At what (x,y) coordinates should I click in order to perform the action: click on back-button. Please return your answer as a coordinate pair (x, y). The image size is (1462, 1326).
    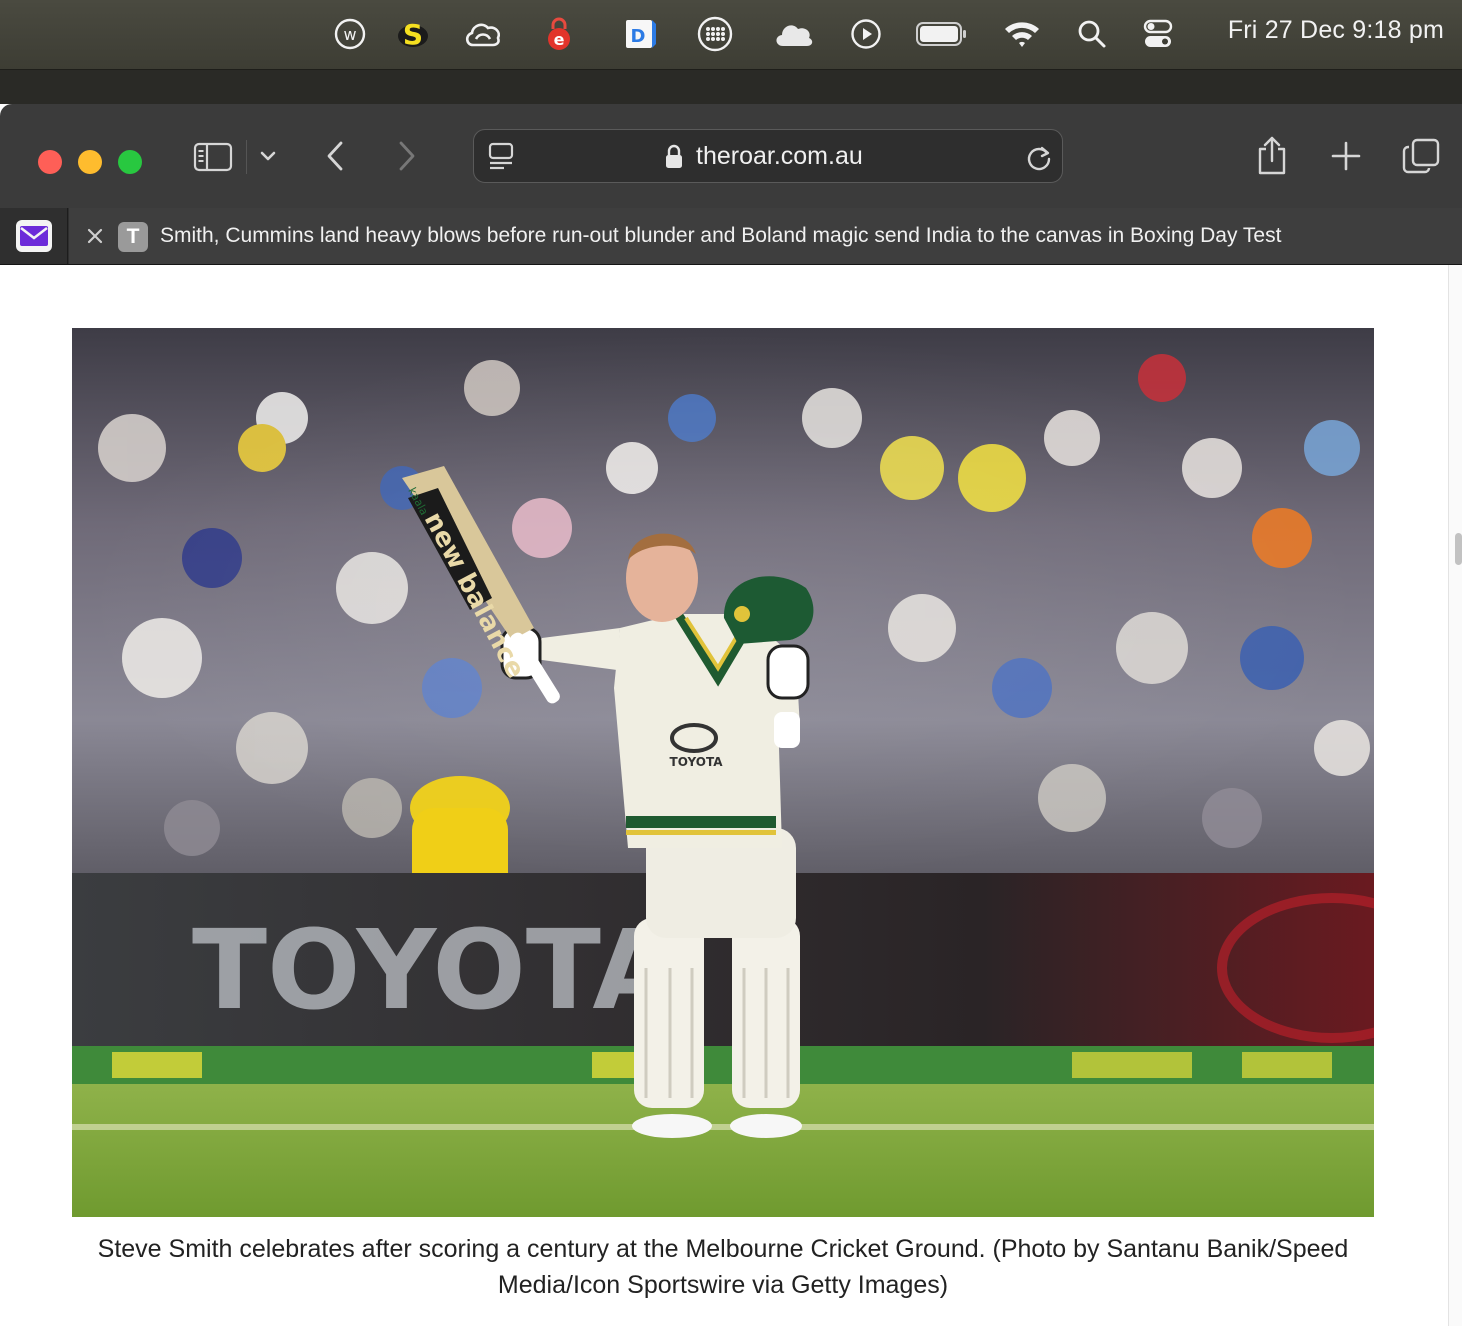
    Looking at the image, I should click on (335, 156).